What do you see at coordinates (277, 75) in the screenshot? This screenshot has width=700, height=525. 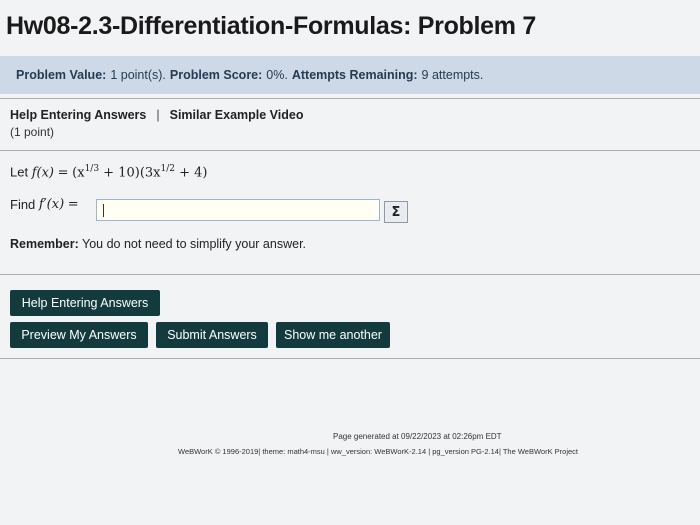 I see `problem-score-text: 0%.` at bounding box center [277, 75].